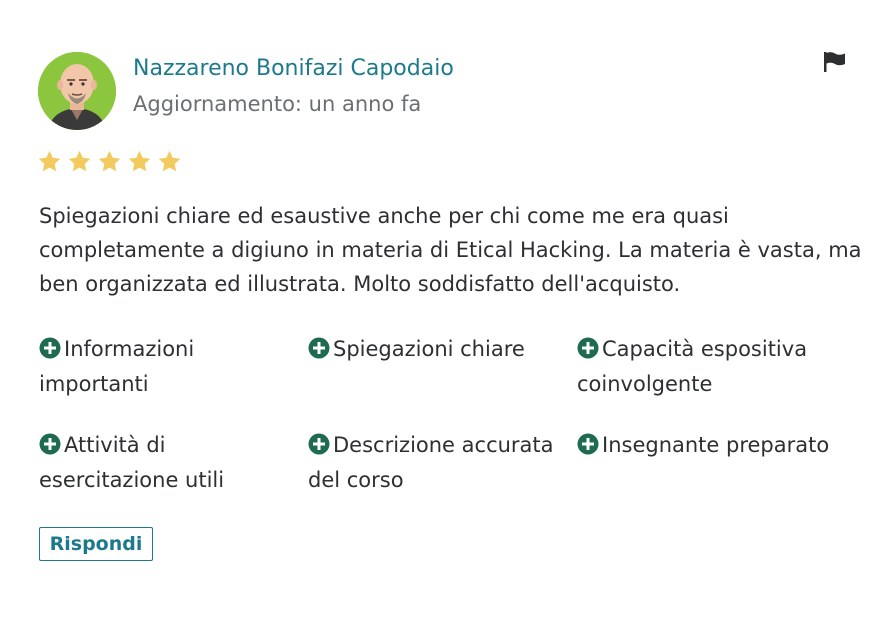 Image resolution: width=895 pixels, height=623 pixels. I want to click on reply-button: Rispondi, so click(96, 544).